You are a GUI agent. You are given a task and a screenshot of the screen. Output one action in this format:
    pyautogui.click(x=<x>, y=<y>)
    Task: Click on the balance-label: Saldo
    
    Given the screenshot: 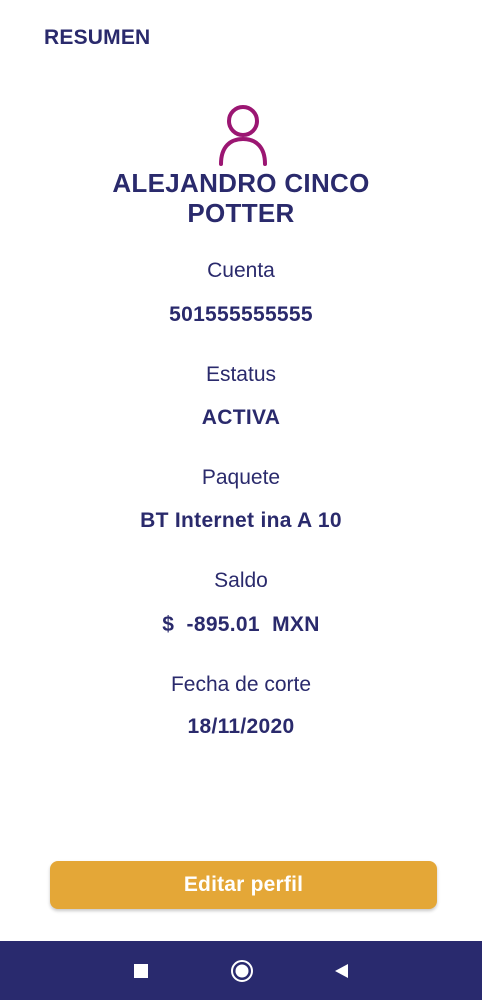 What is the action you would take?
    pyautogui.click(x=241, y=580)
    